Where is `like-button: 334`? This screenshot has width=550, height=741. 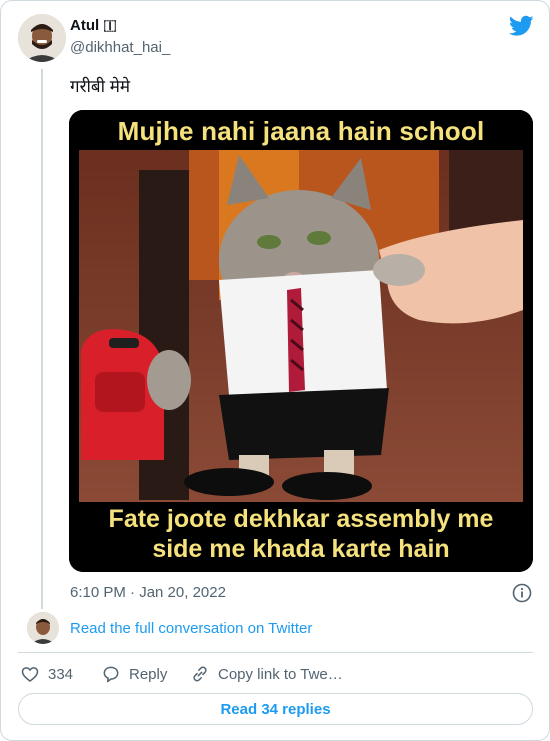 like-button: 334 is located at coordinates (46, 674).